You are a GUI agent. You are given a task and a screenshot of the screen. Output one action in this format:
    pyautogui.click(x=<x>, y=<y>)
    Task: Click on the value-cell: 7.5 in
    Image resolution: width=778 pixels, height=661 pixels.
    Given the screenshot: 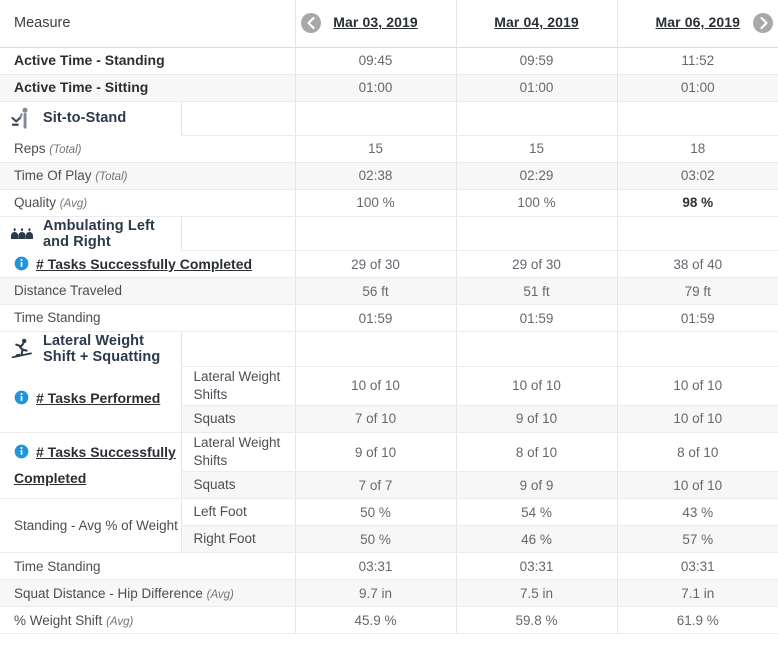 What is the action you would take?
    pyautogui.click(x=536, y=593)
    